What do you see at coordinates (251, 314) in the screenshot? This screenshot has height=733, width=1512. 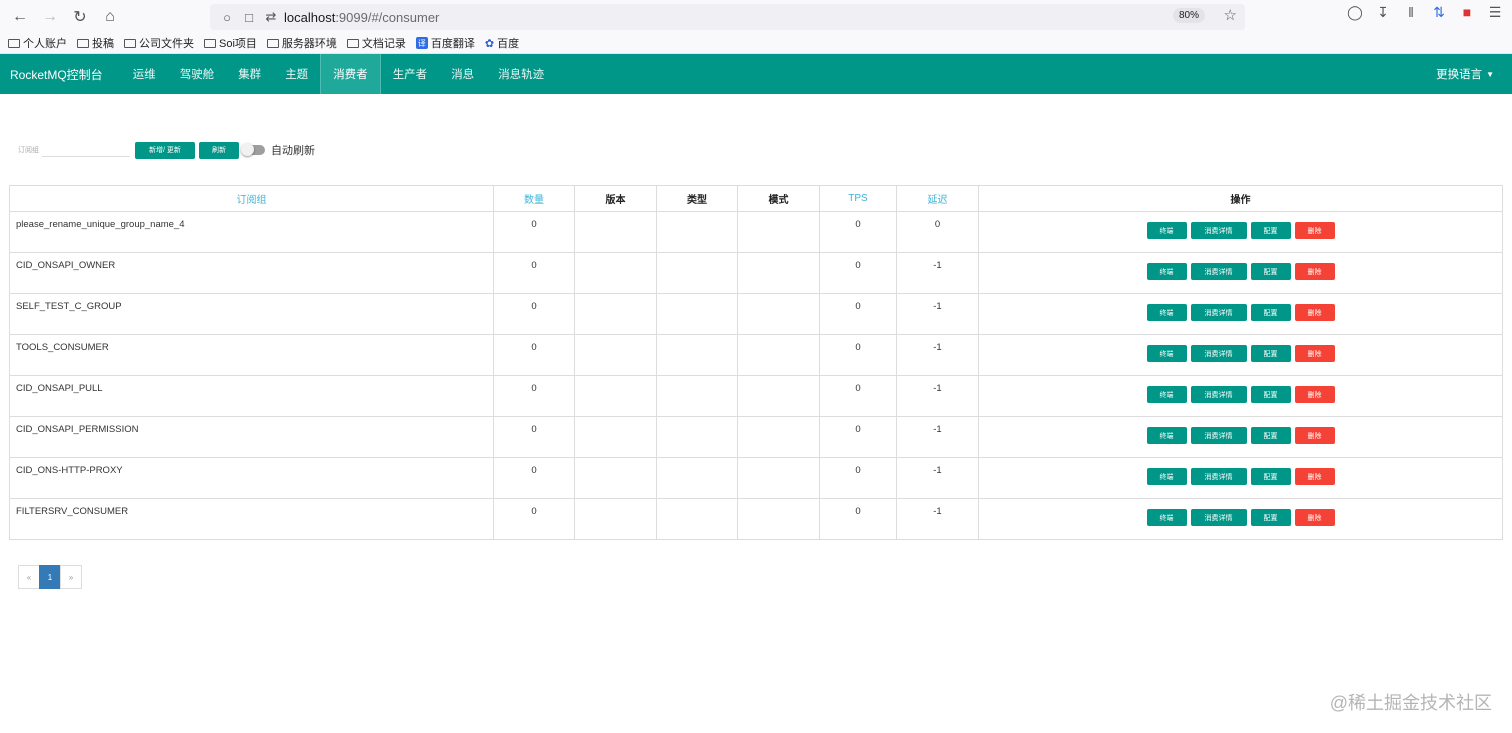 I see `cell-group: SELF_TEST_C_GROUP` at bounding box center [251, 314].